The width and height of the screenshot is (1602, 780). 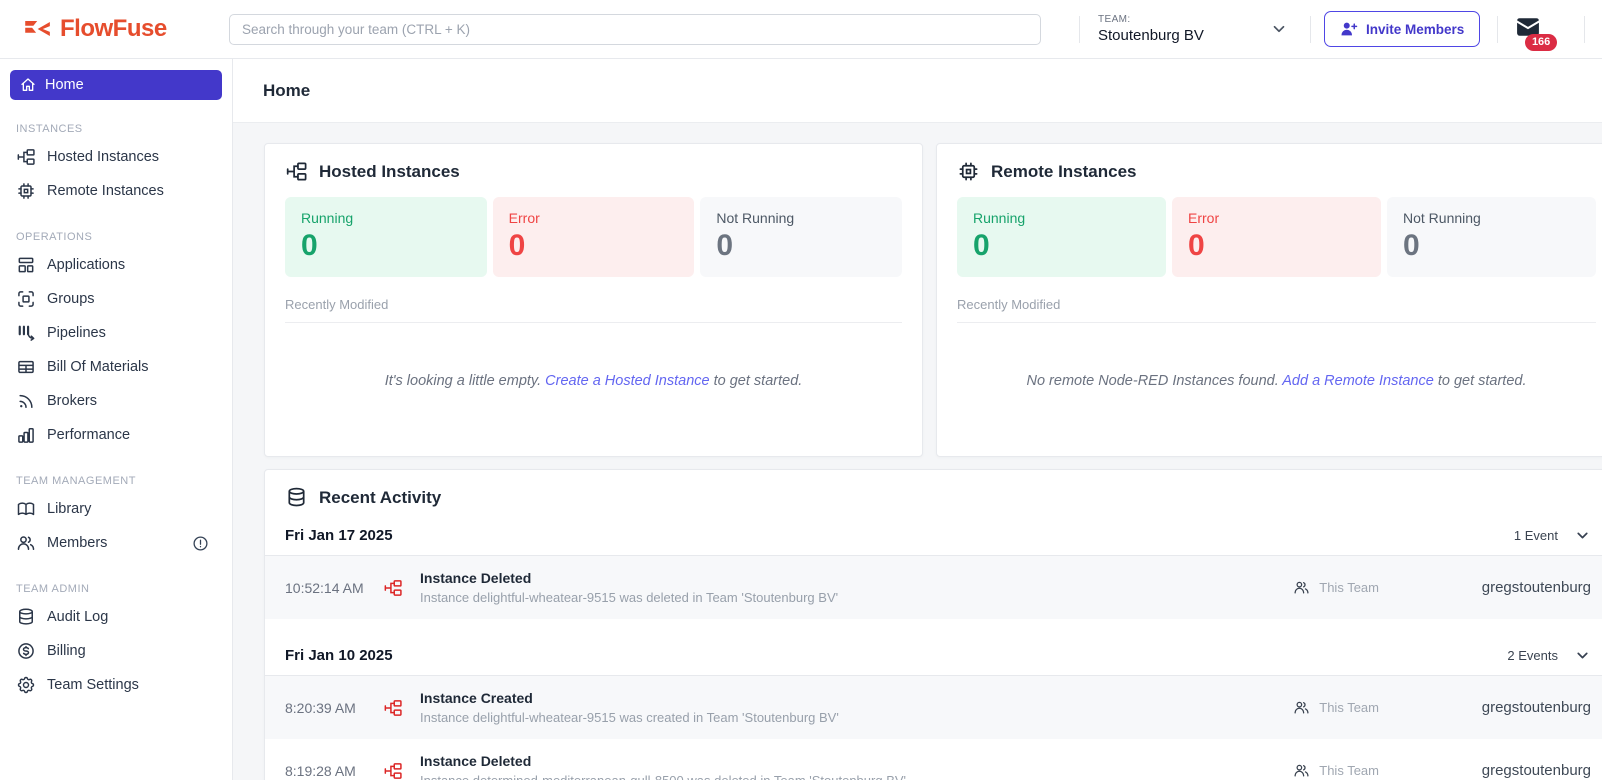 I want to click on add-remote-instance-link: Add a Remote Instance, so click(x=1358, y=381).